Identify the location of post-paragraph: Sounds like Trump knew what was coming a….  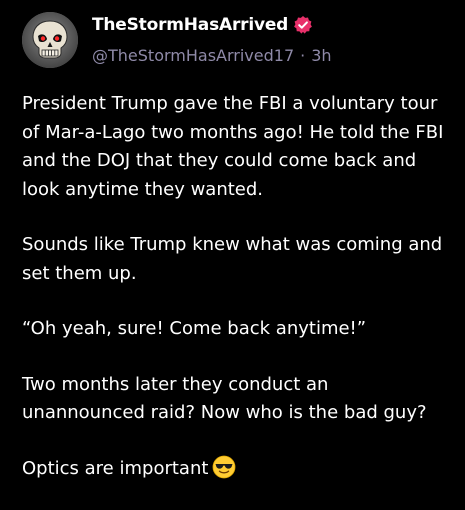
(232, 259).